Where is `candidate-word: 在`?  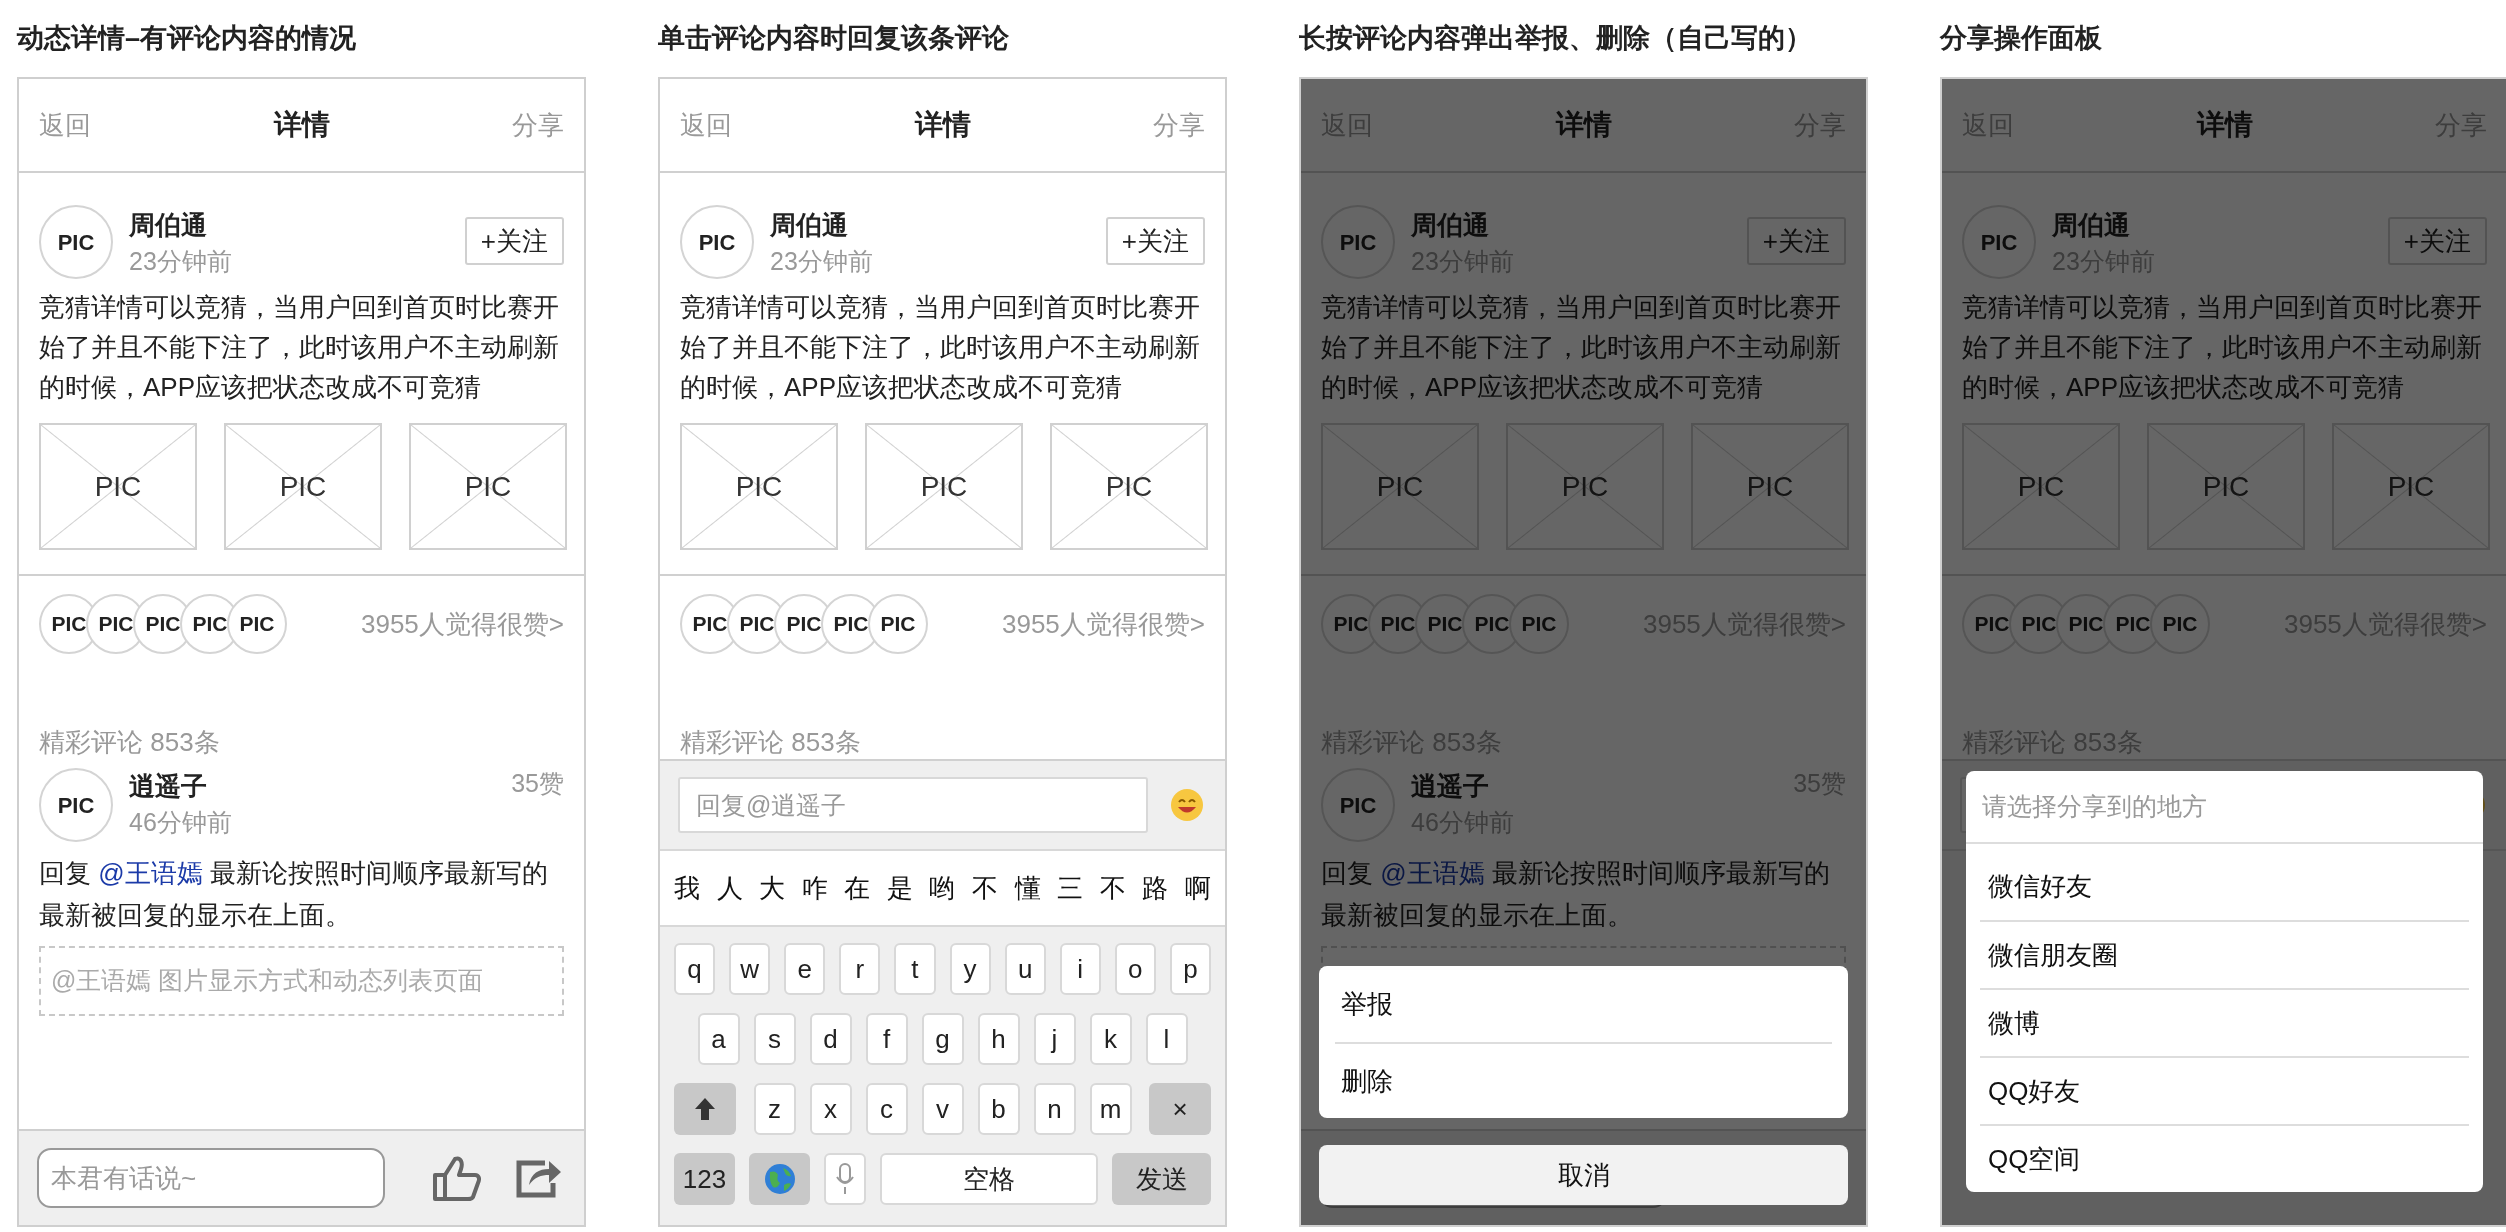
candidate-word: 在 is located at coordinates (857, 888).